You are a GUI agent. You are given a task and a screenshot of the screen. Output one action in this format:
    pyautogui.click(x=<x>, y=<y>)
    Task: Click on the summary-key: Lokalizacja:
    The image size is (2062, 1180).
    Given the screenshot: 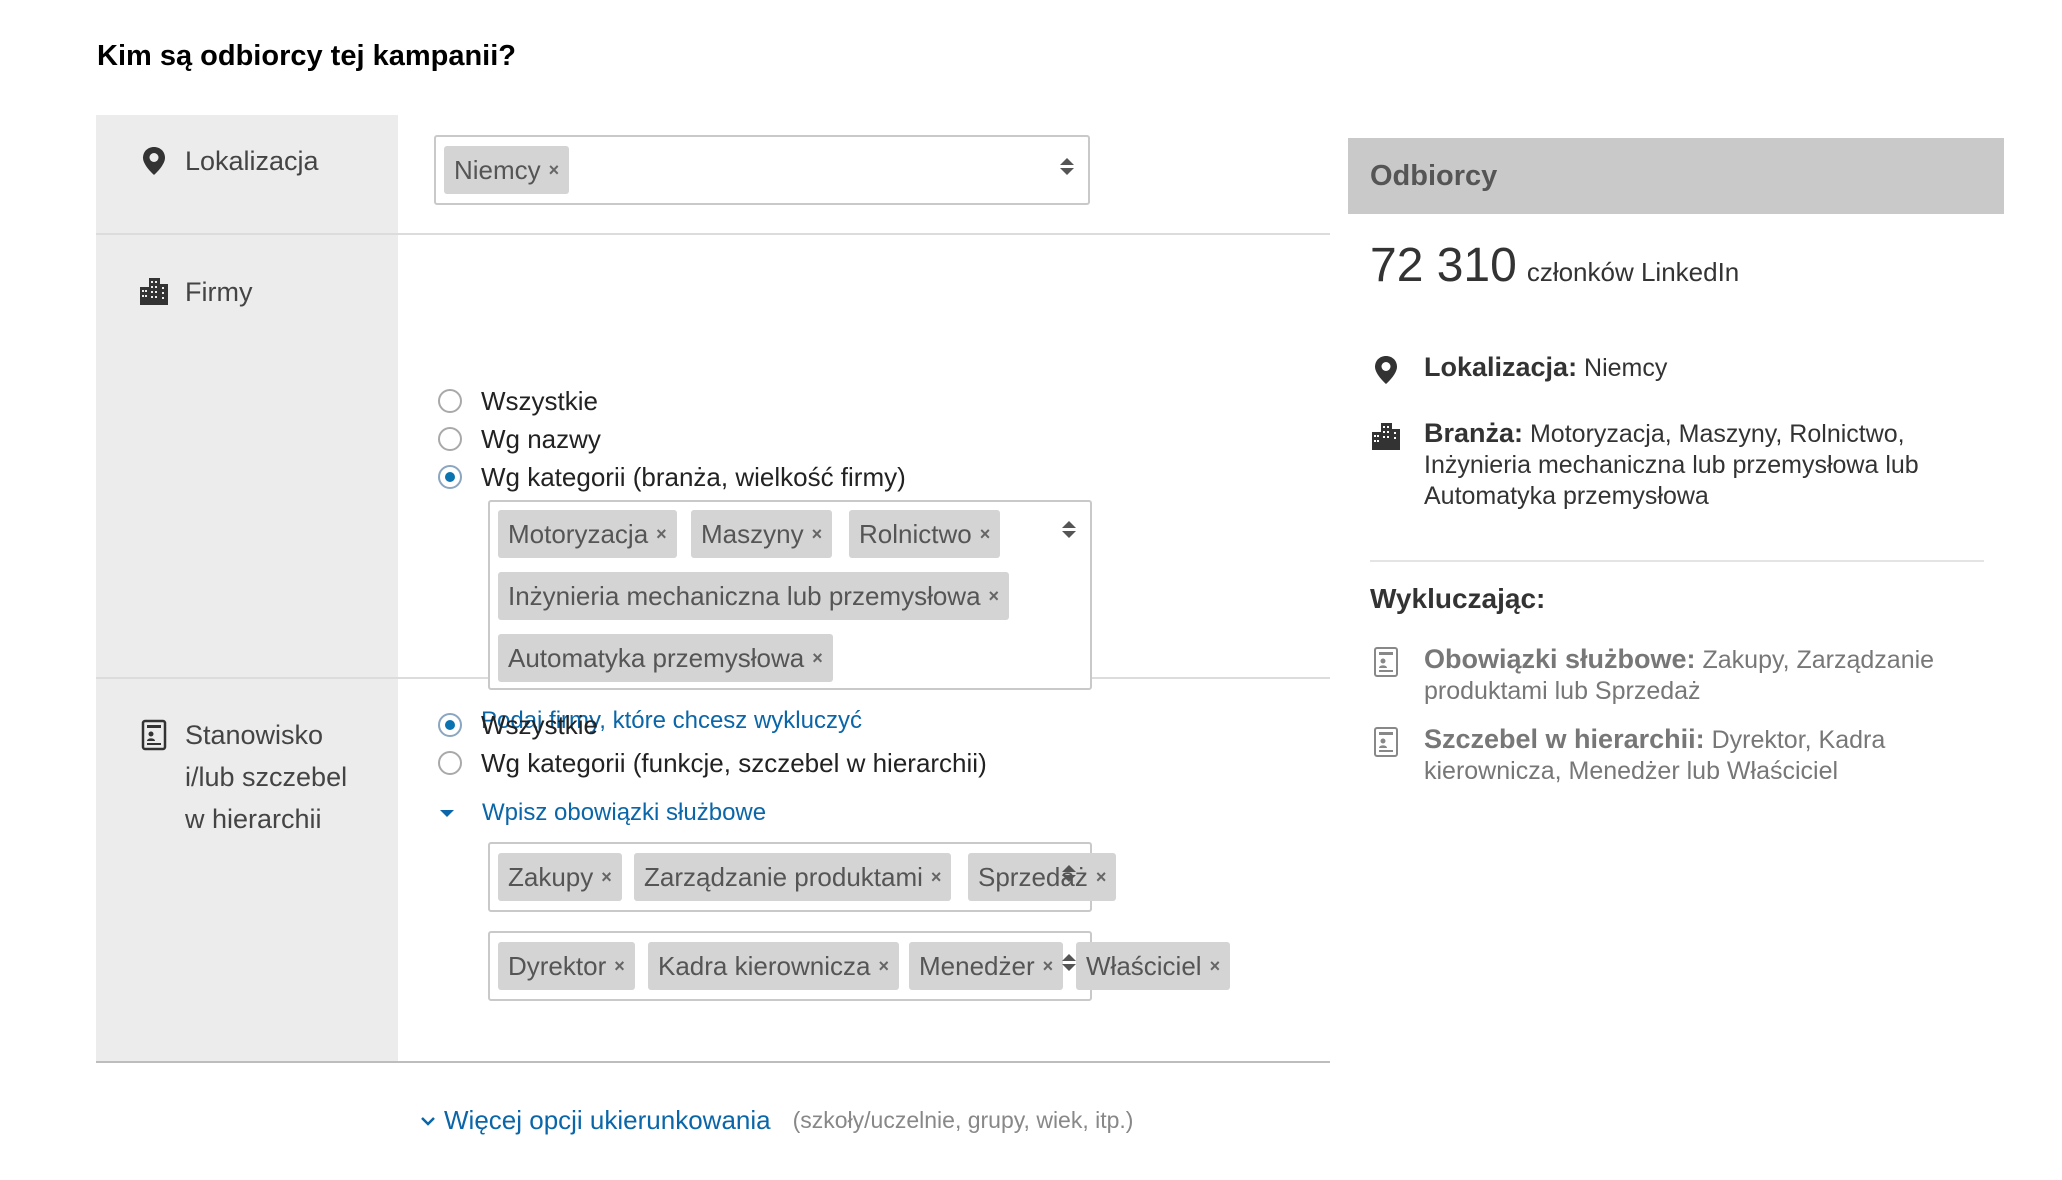 What is the action you would take?
    pyautogui.click(x=1501, y=367)
    